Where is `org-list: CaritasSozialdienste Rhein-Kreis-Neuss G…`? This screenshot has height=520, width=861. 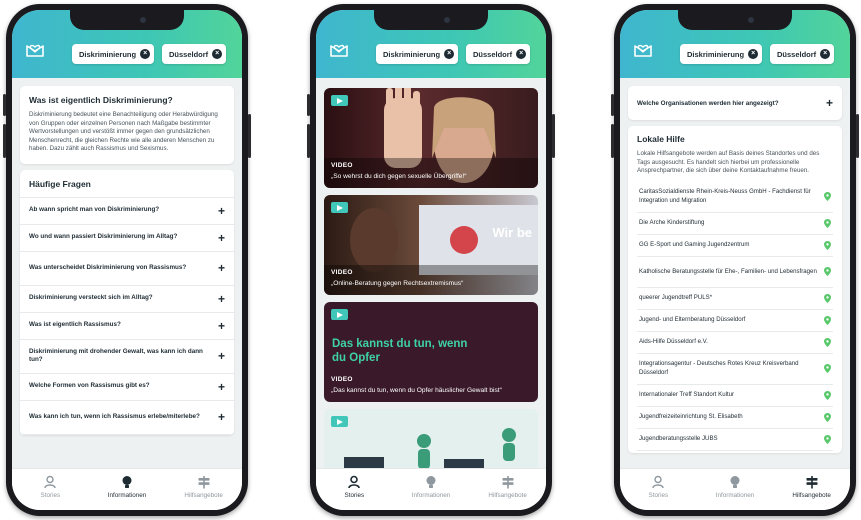 org-list: CaritasSozialdienste Rhein-Kreis-Neuss G… is located at coordinates (735, 316).